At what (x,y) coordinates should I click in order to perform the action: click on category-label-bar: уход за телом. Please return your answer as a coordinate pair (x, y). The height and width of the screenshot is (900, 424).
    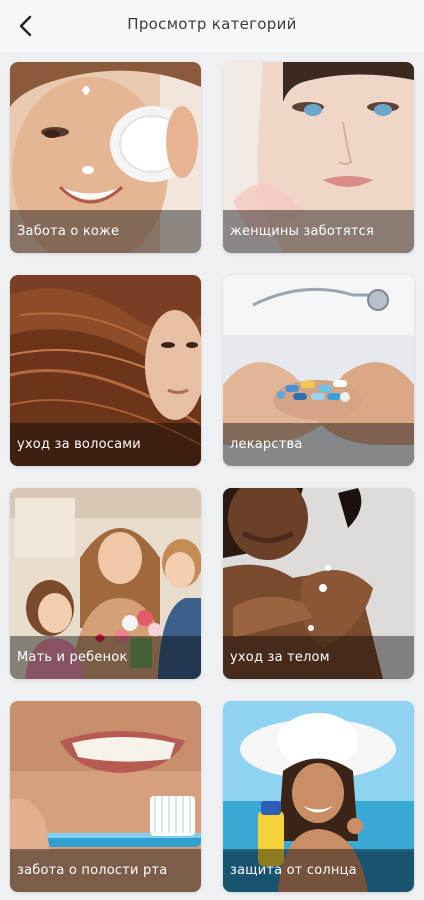
    Looking at the image, I should click on (318, 657).